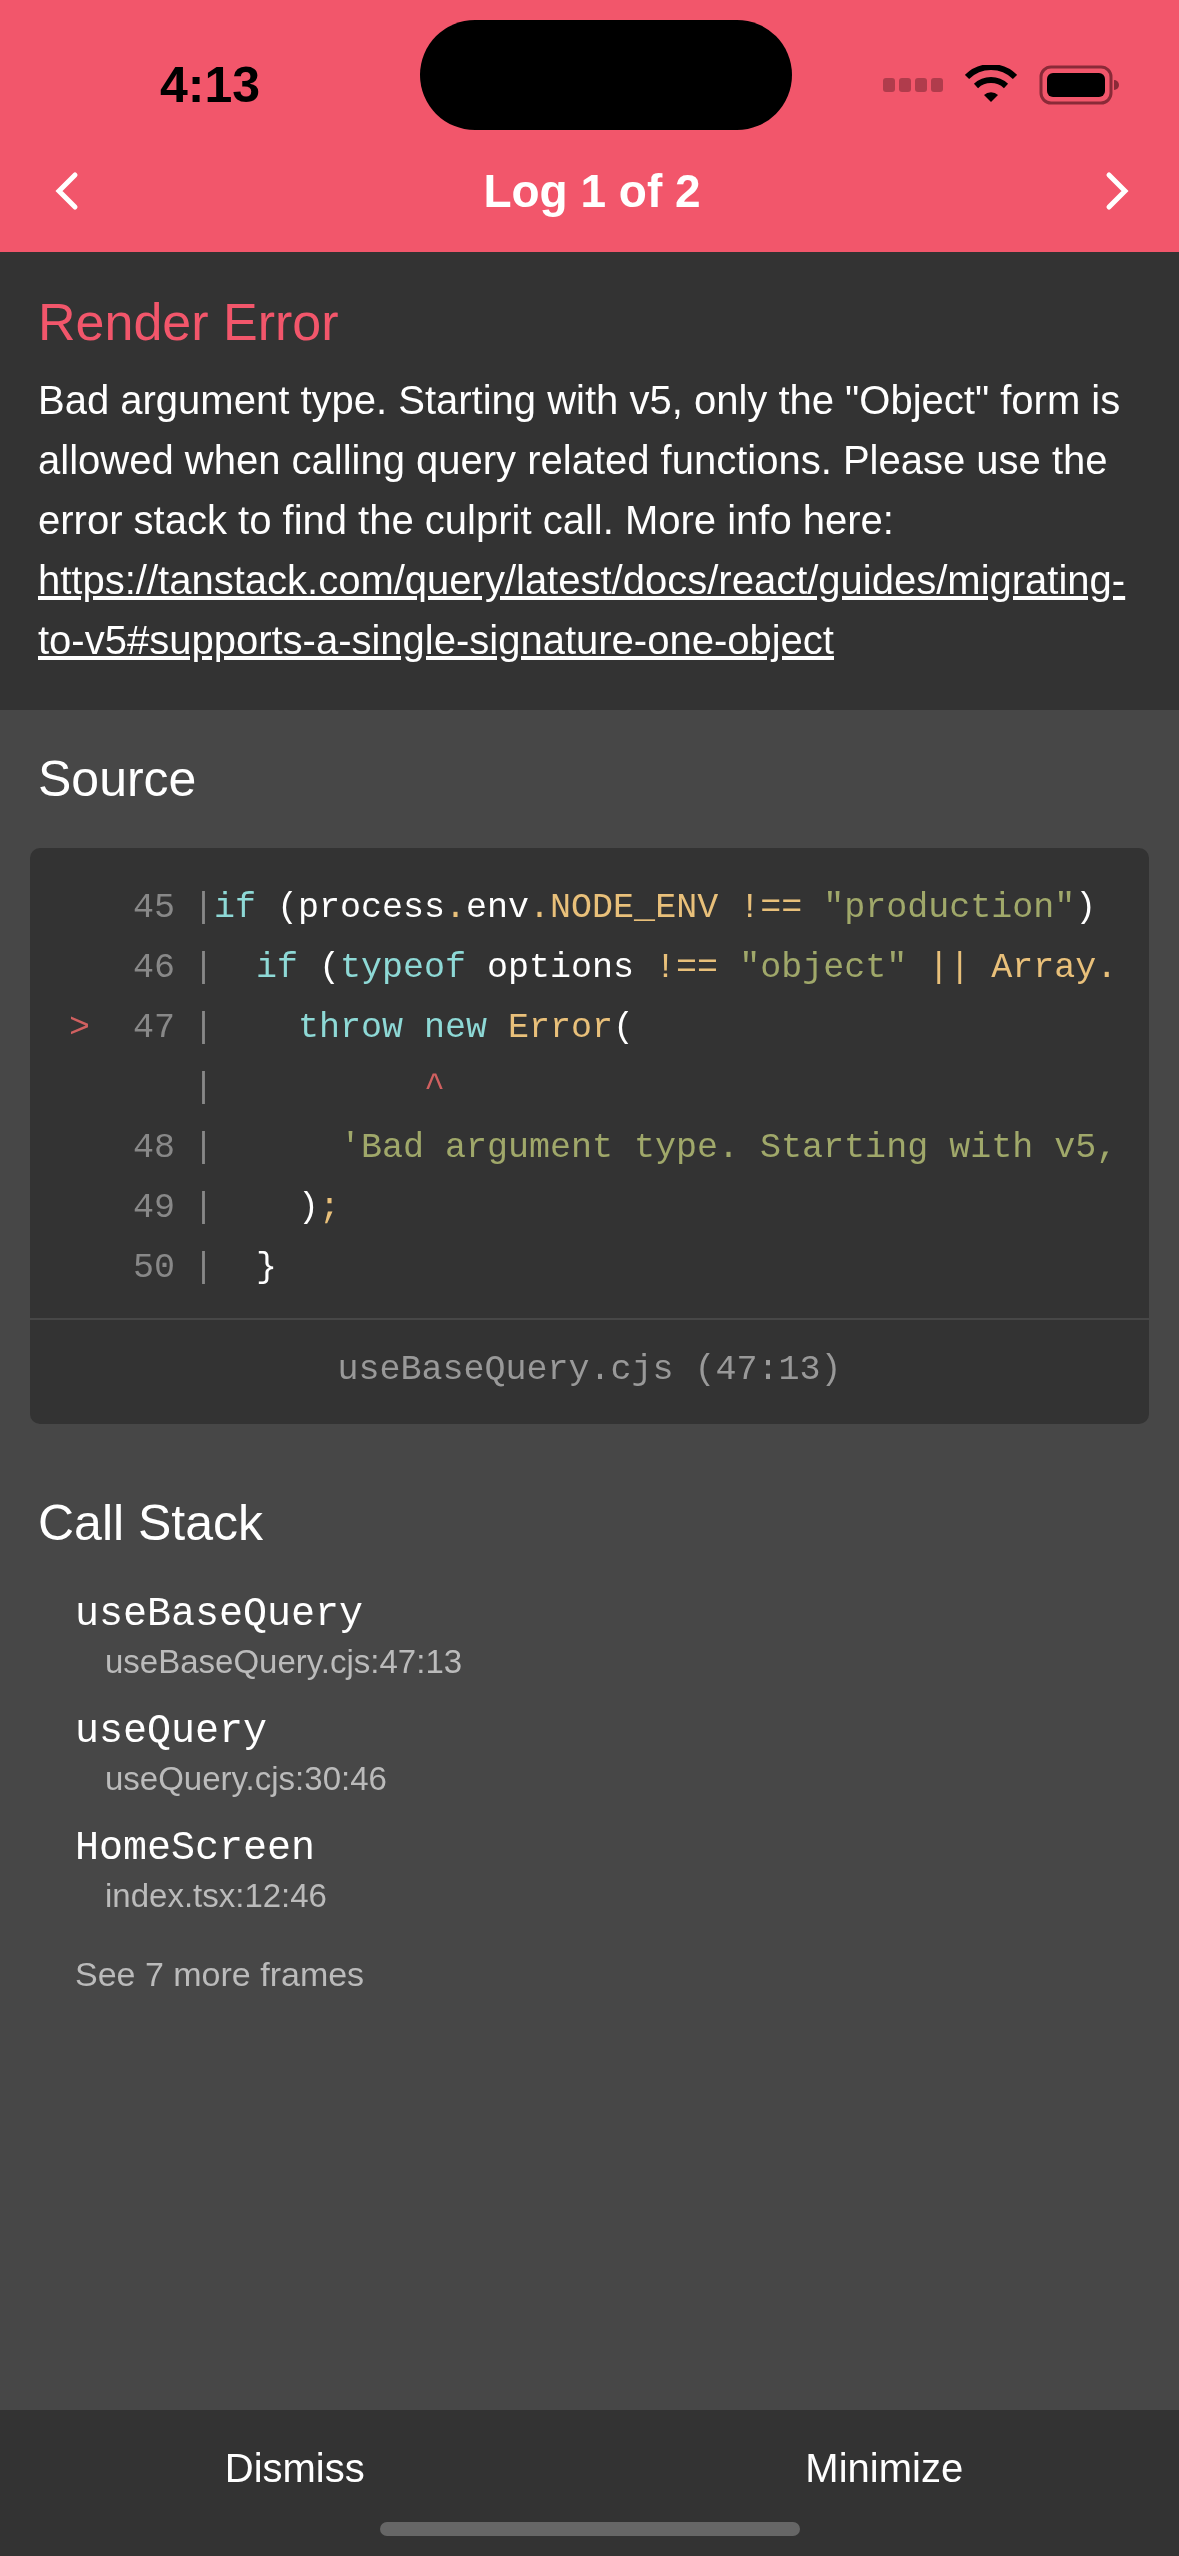  What do you see at coordinates (319, 1208) in the screenshot?
I see `code-line: );` at bounding box center [319, 1208].